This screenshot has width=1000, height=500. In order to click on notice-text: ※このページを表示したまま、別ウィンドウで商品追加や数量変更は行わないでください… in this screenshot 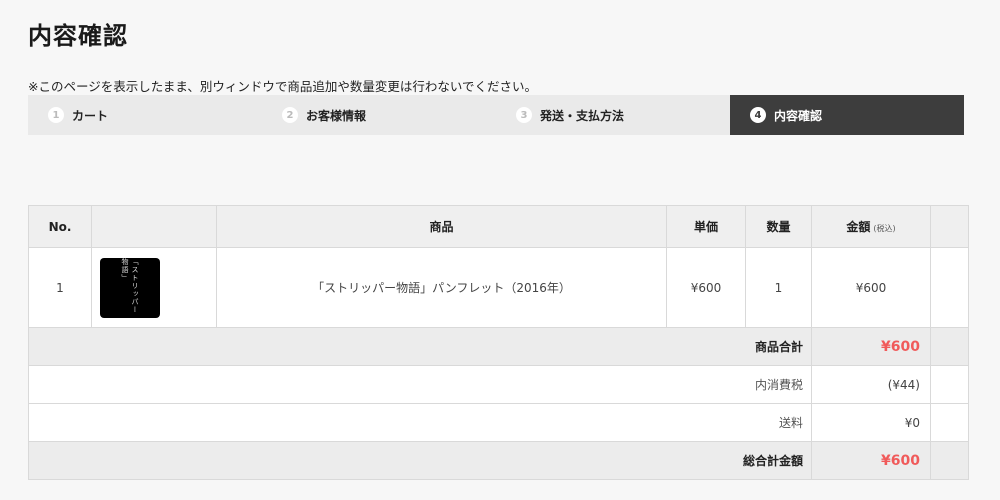, I will do `click(282, 86)`.